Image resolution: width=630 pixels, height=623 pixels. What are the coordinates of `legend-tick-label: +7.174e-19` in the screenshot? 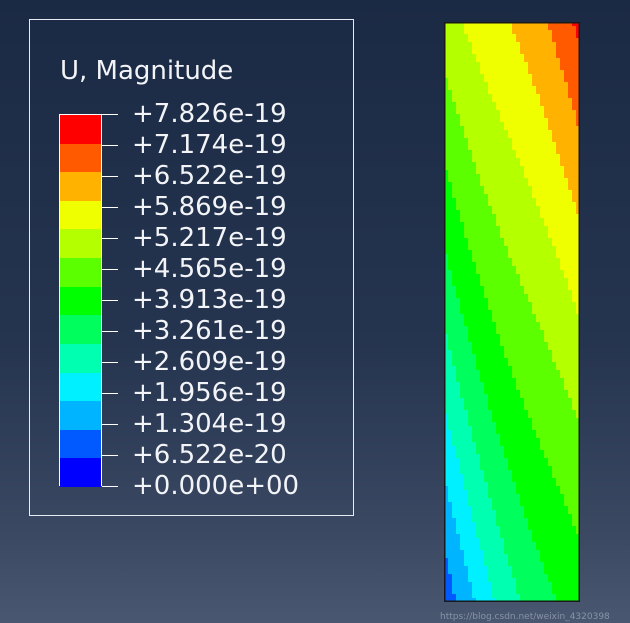 It's located at (209, 145).